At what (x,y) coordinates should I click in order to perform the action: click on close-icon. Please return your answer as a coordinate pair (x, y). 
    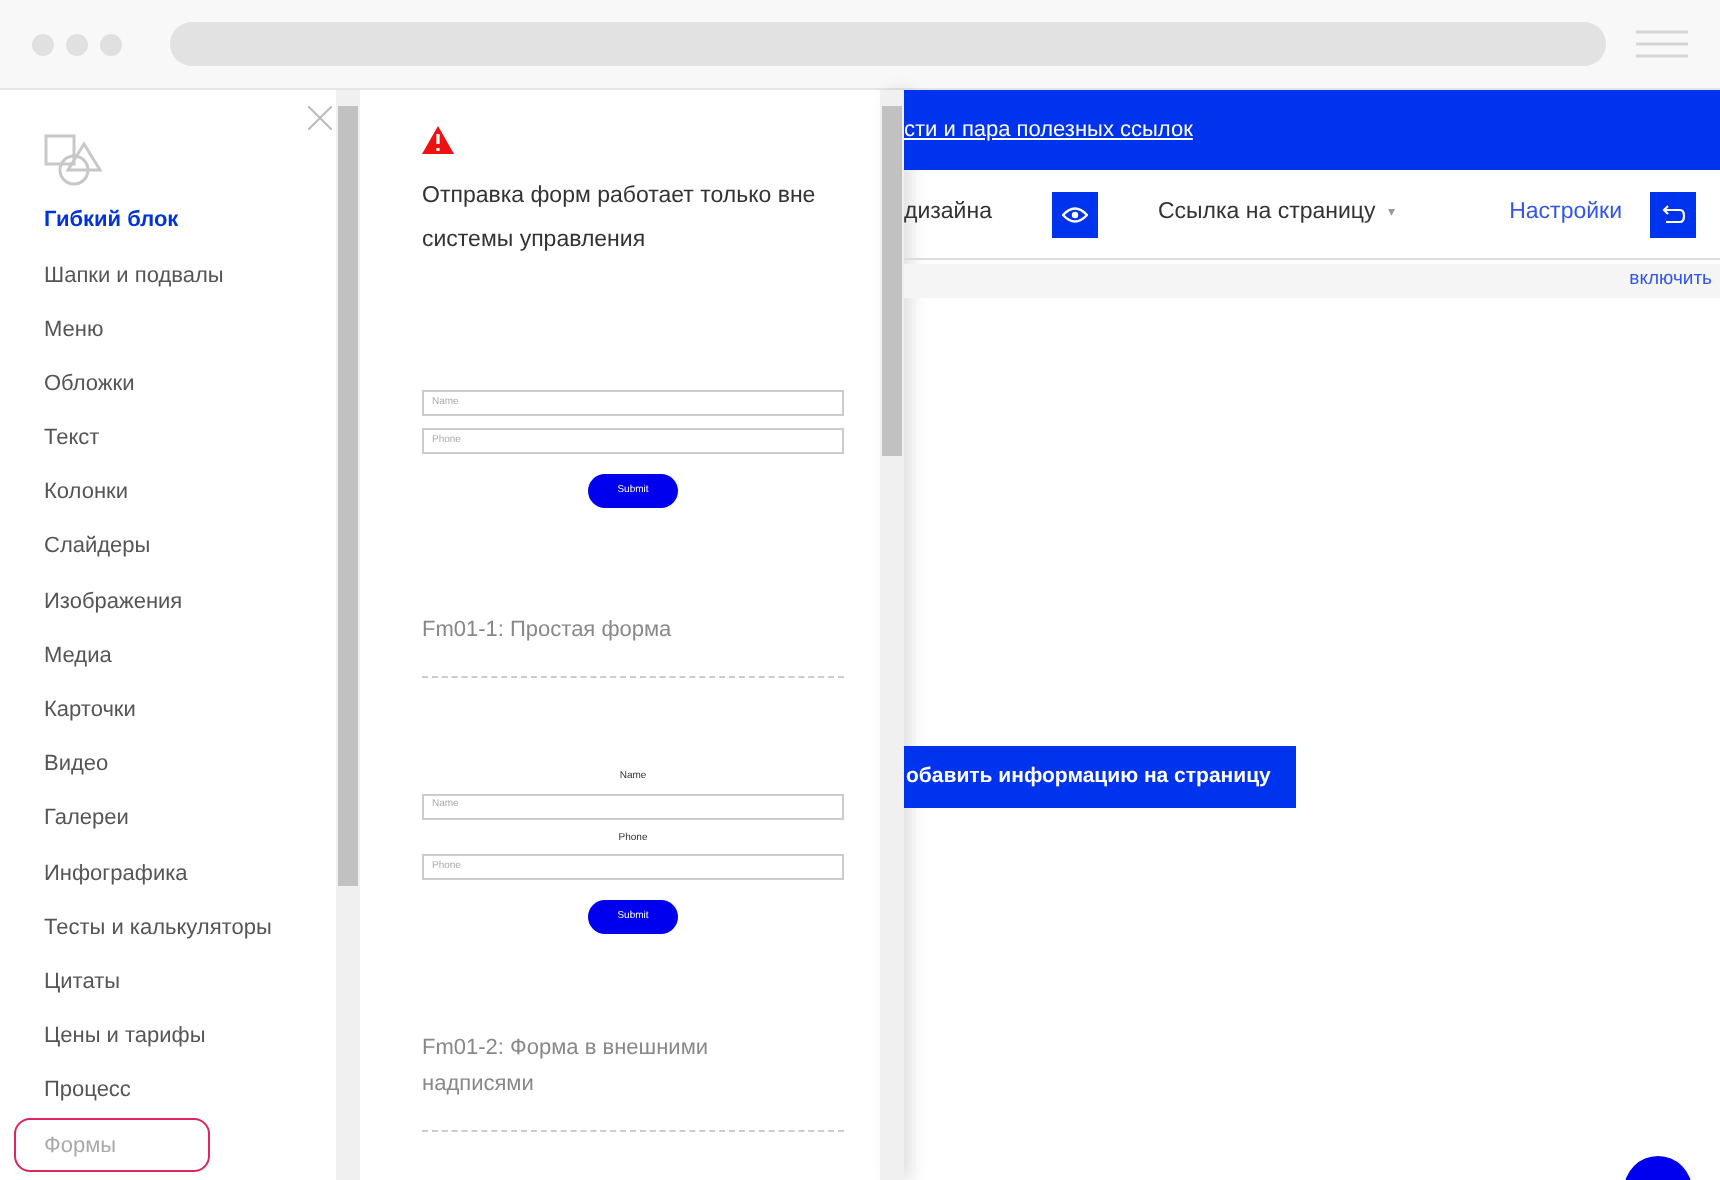
    Looking at the image, I should click on (320, 118).